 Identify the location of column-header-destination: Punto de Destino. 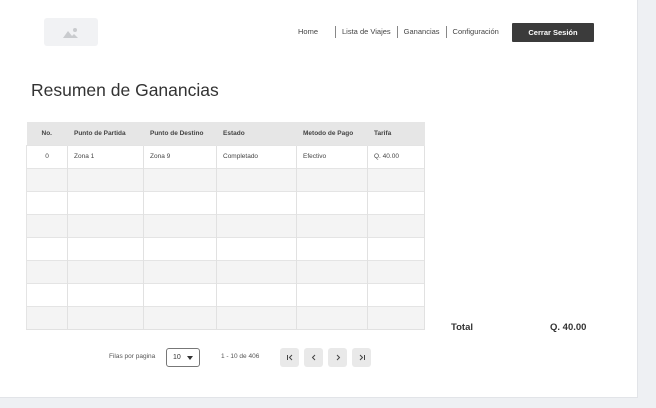
(180, 133).